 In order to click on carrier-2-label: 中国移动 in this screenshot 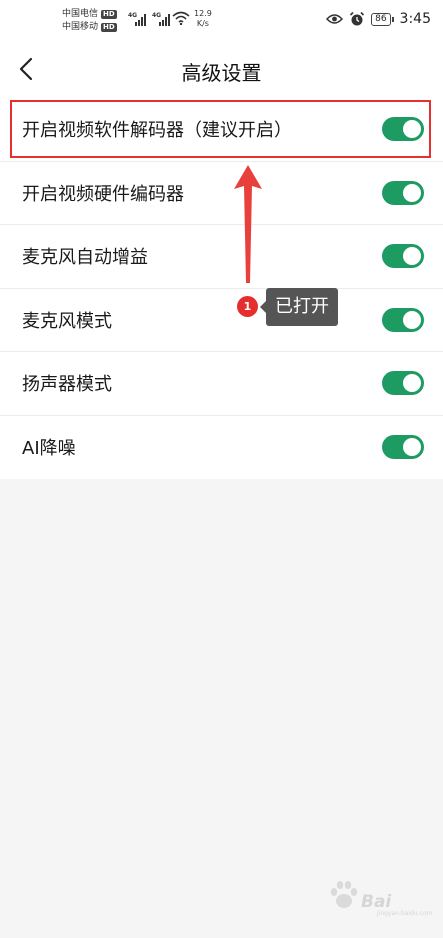, I will do `click(80, 27)`.